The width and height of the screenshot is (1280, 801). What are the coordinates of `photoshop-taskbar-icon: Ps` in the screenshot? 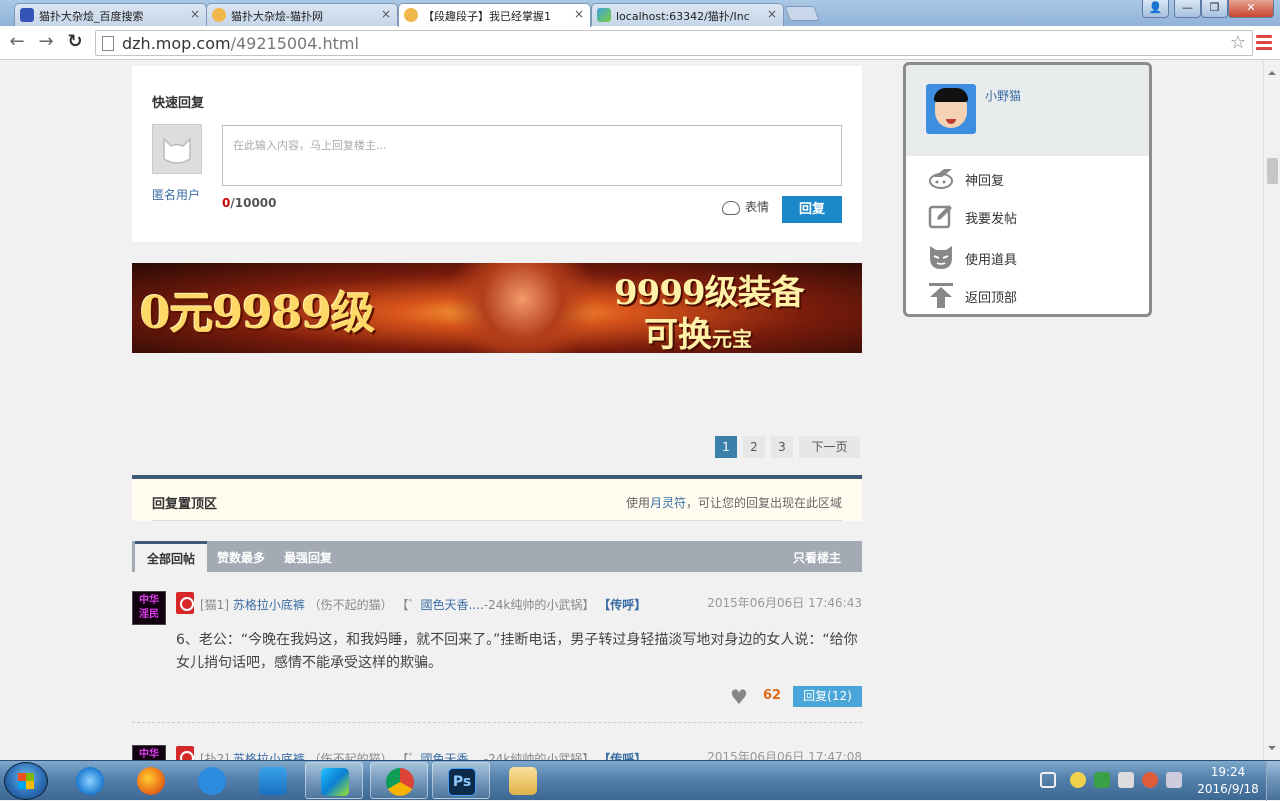 It's located at (461, 780).